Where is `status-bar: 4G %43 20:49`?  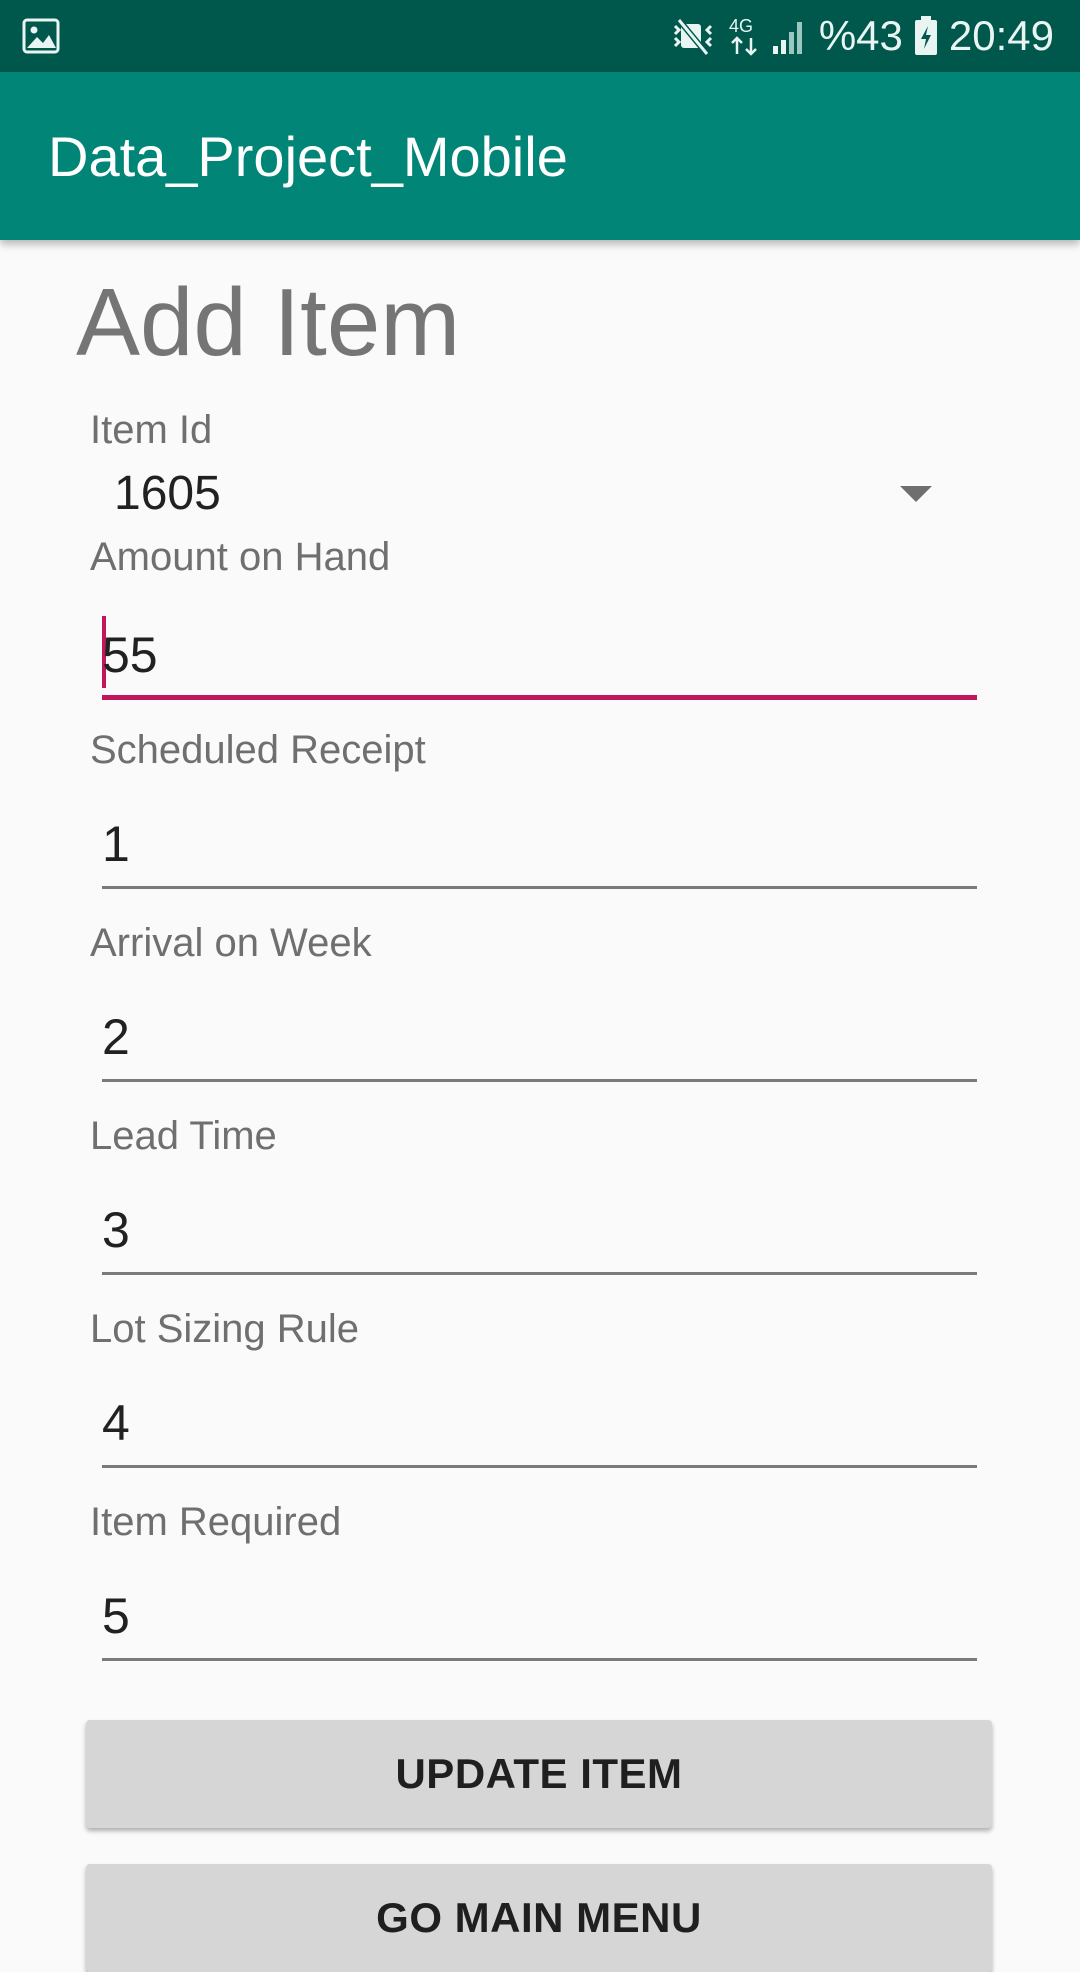
status-bar: 4G %43 20:49 is located at coordinates (540, 36).